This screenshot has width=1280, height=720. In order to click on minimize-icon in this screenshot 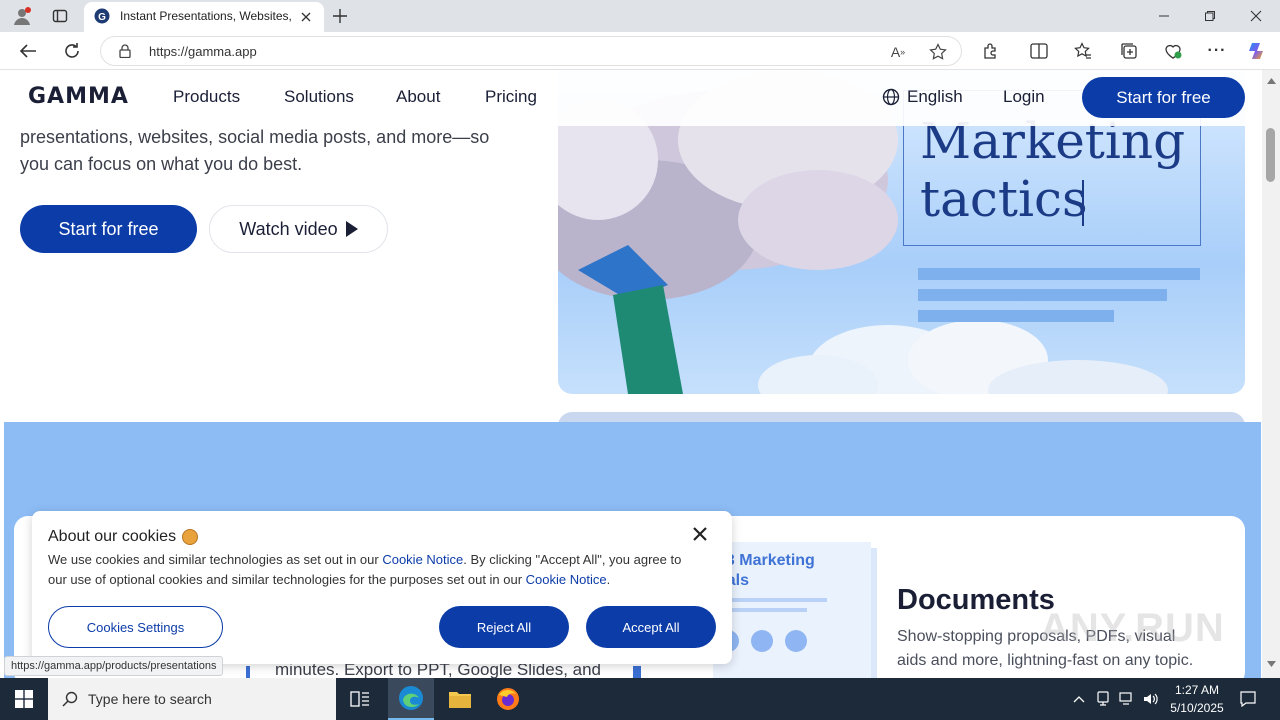, I will do `click(1164, 16)`.